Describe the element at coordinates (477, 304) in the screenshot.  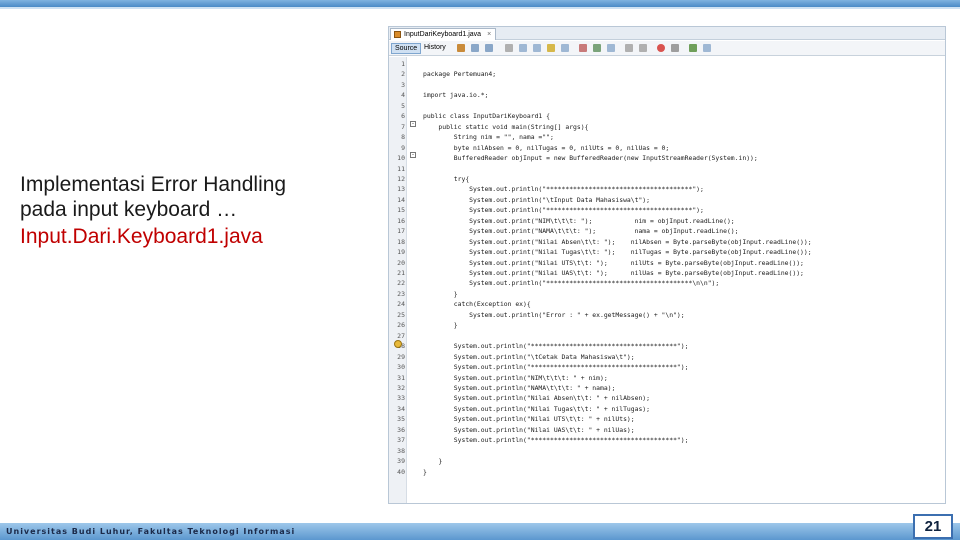
I see `code-line: catch(Exception ex){` at that location.